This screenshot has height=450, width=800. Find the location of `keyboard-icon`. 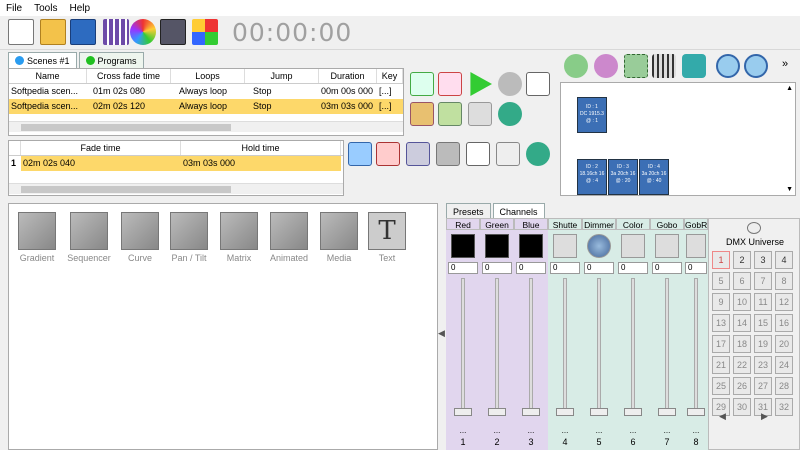

keyboard-icon is located at coordinates (173, 32).